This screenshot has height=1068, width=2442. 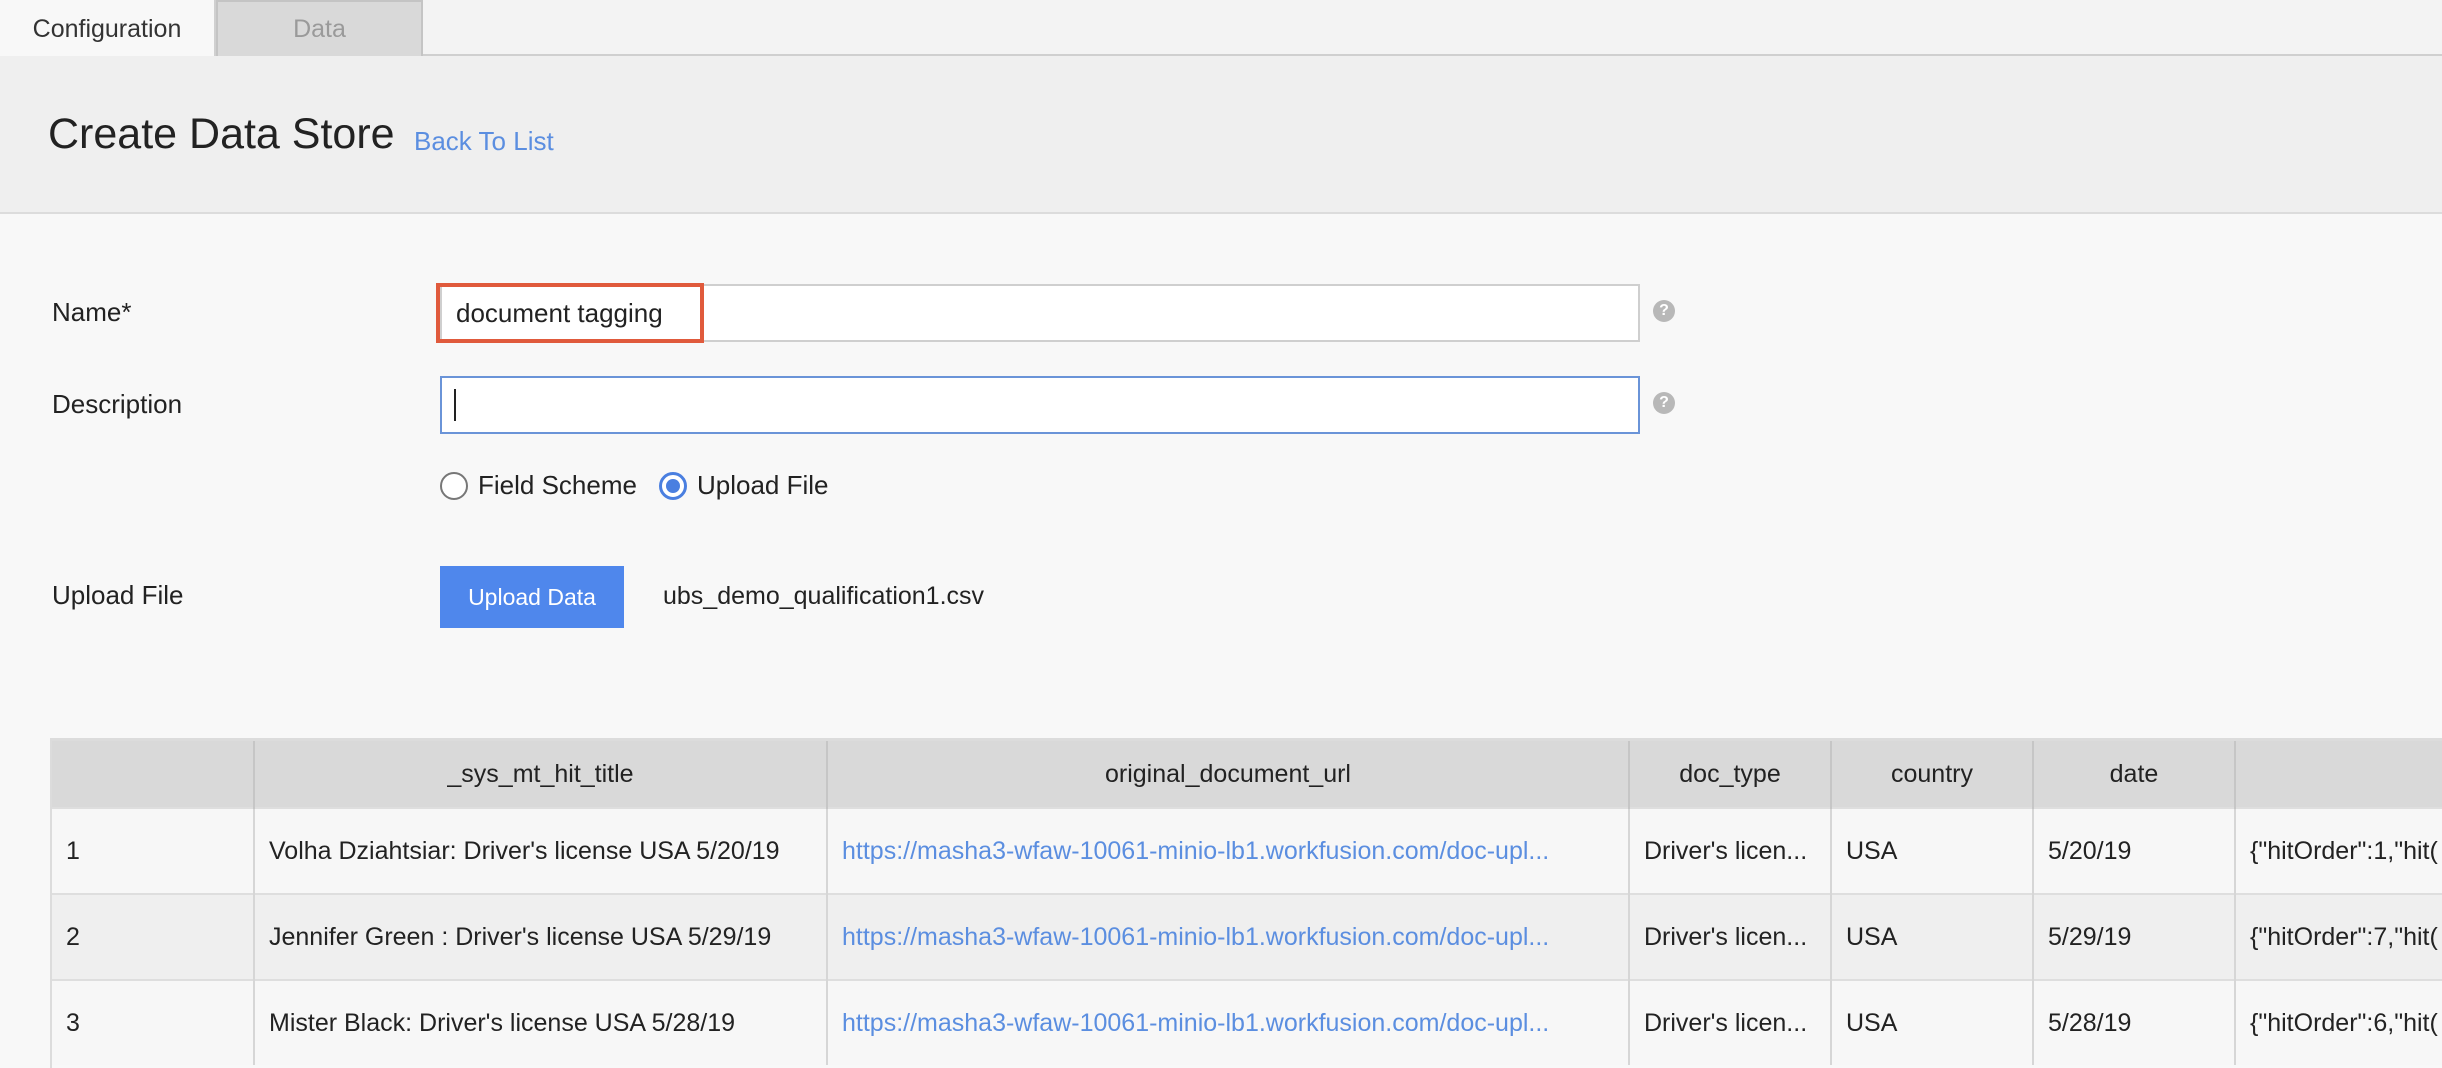 I want to click on description-help-icon: ?, so click(x=1664, y=403).